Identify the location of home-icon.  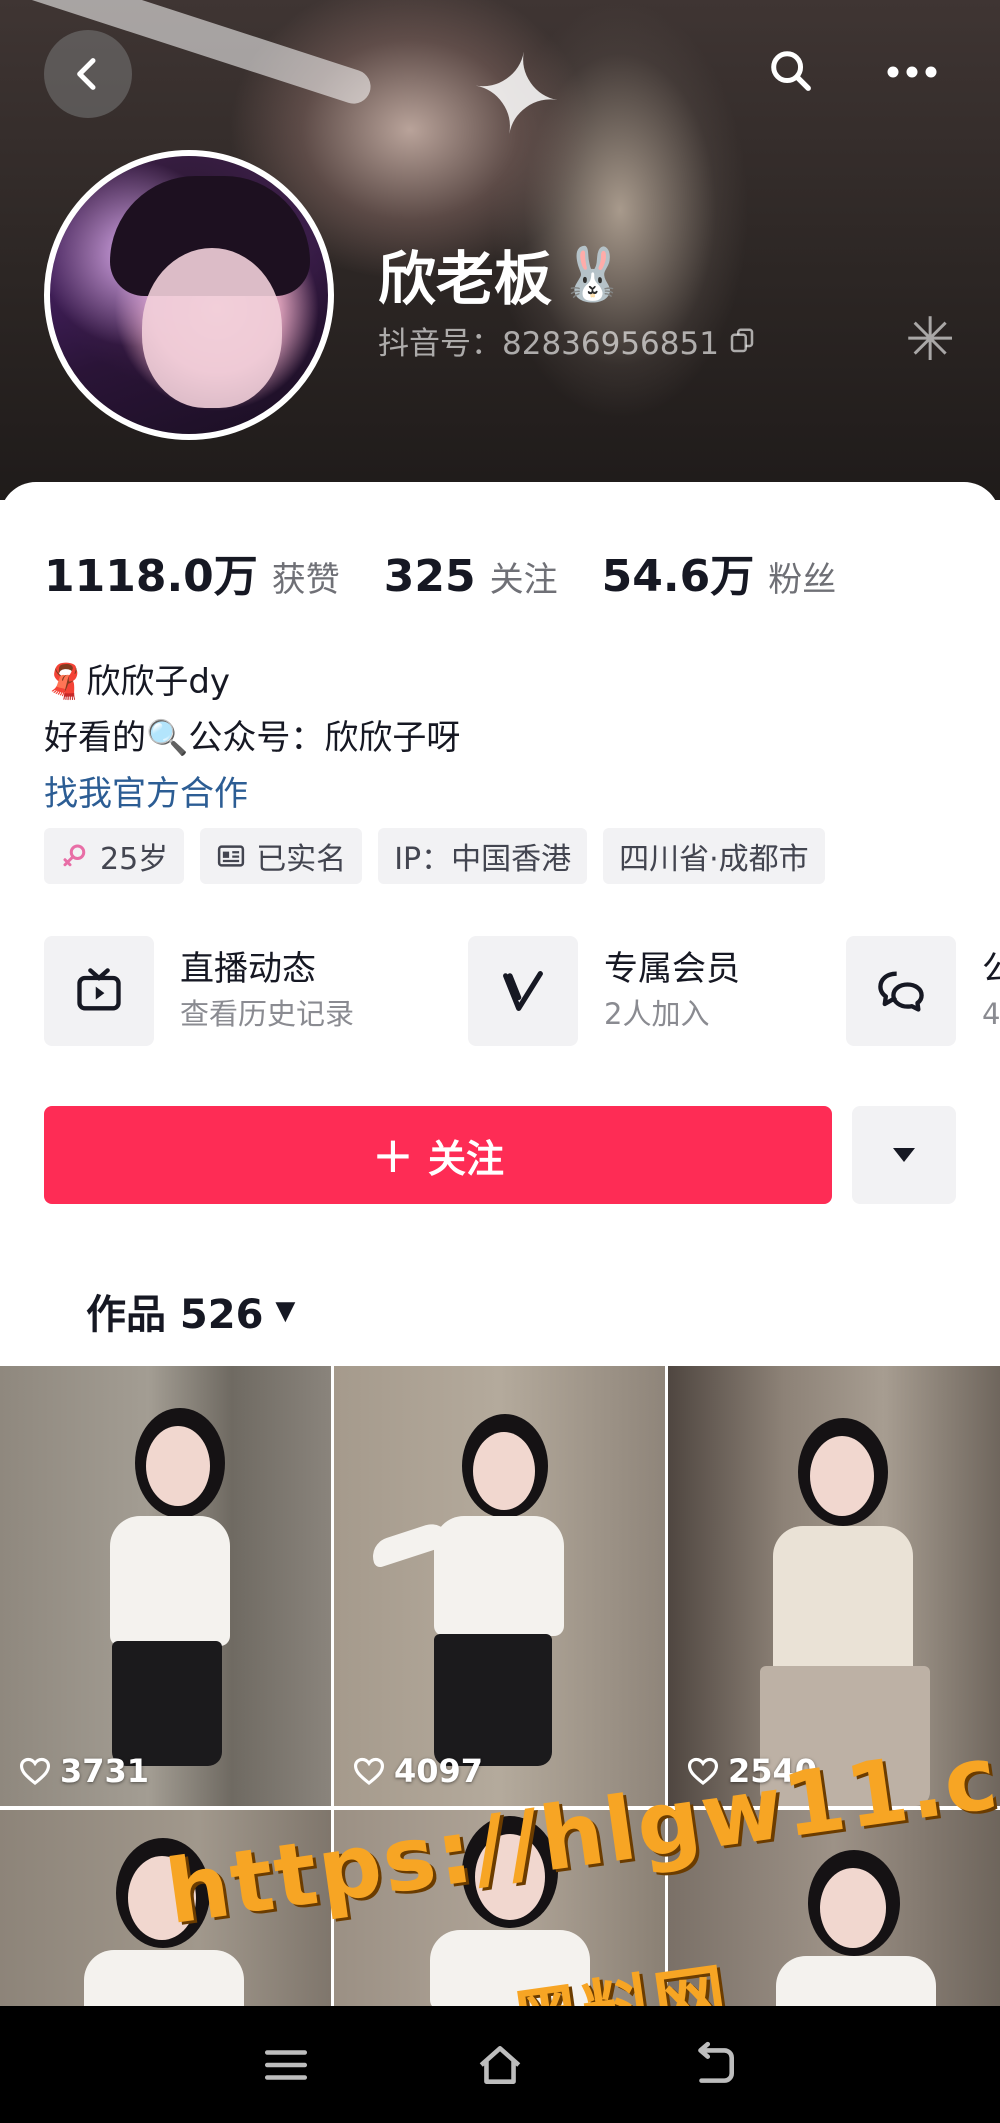
(500, 2064).